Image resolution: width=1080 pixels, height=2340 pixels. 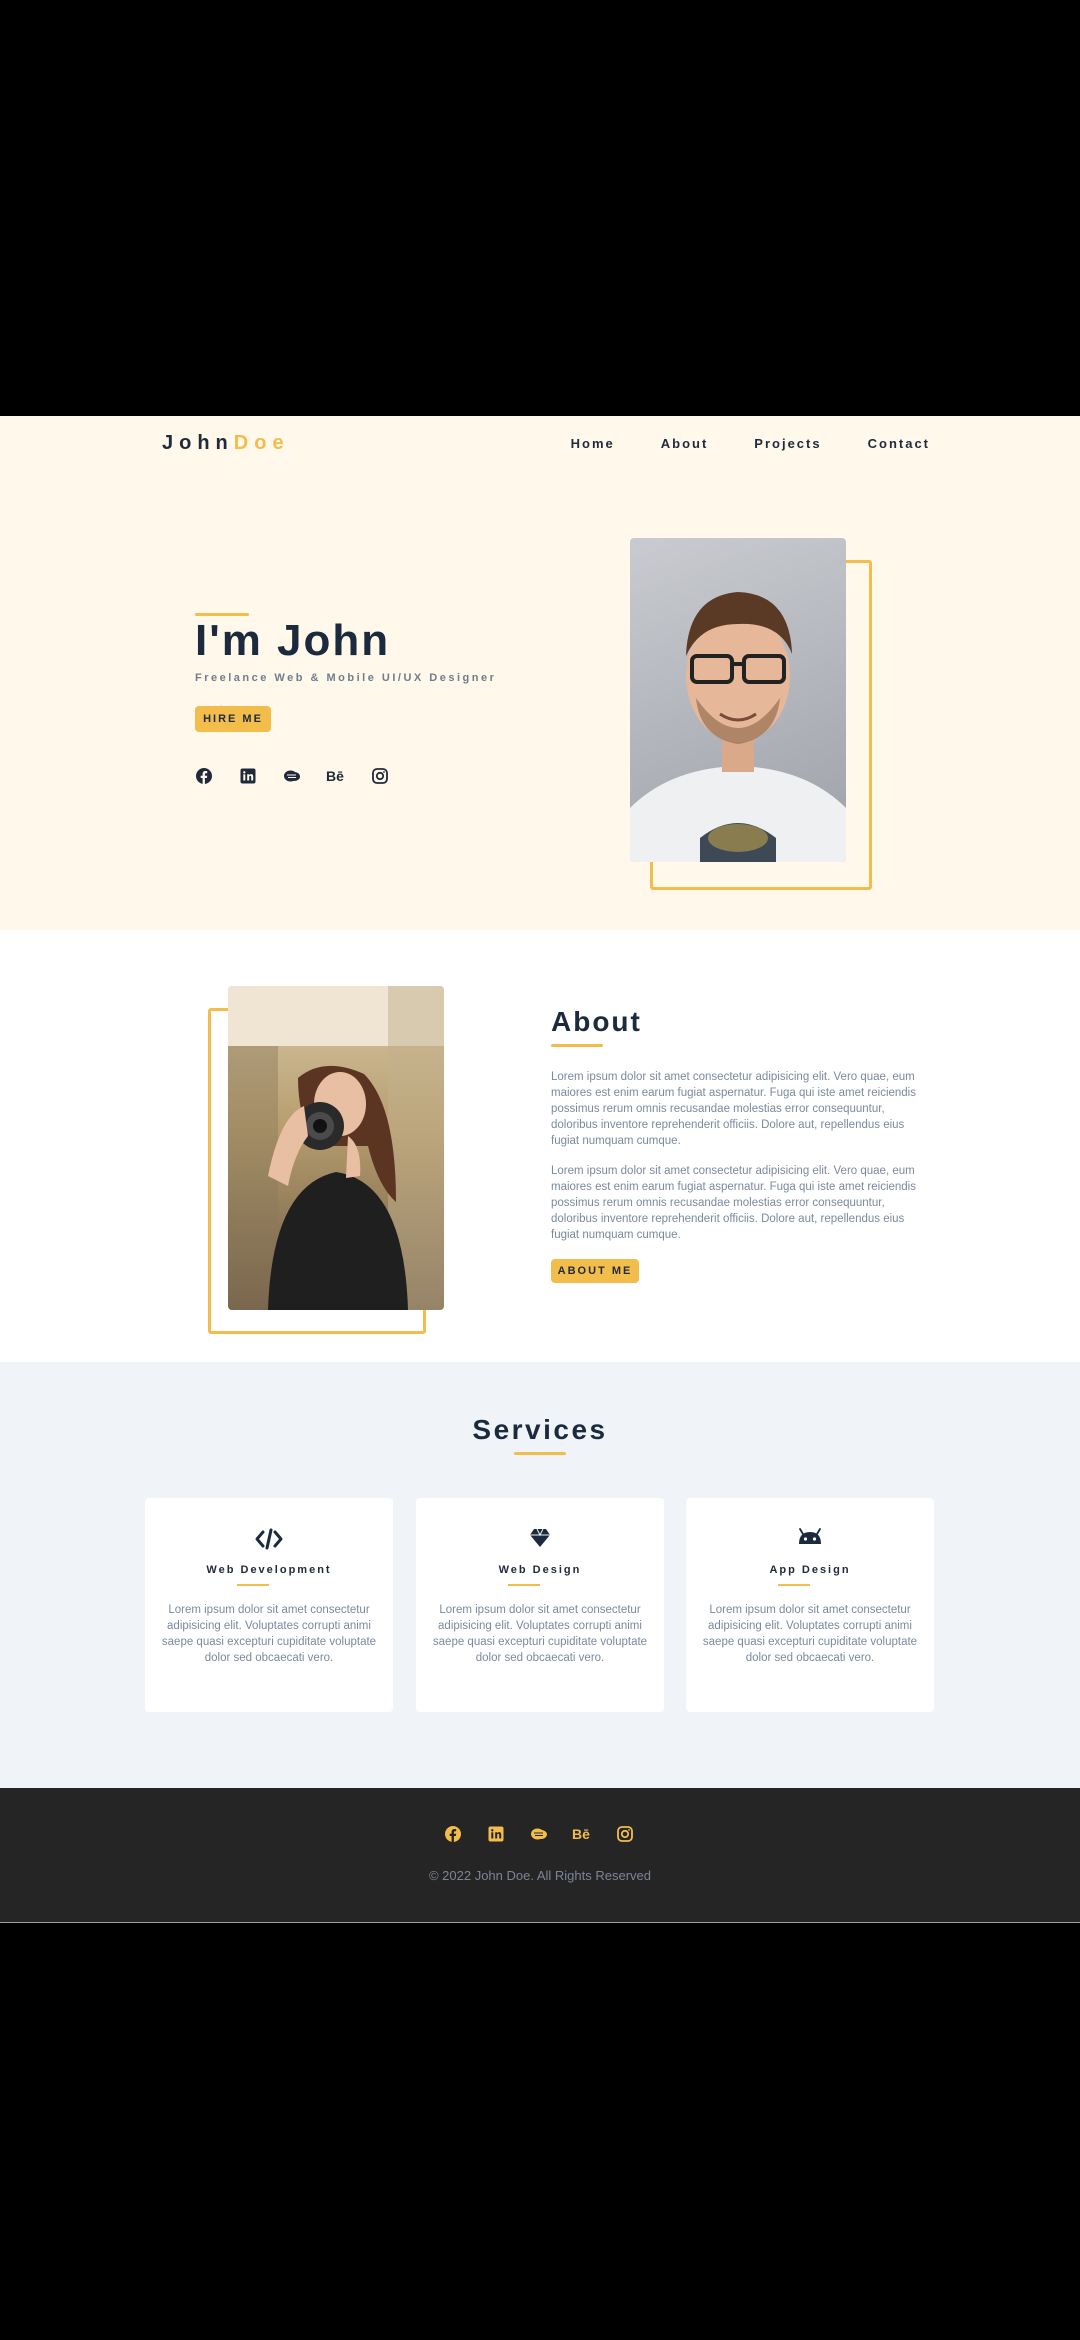 I want to click on logo: JohnDoe, so click(x=226, y=443).